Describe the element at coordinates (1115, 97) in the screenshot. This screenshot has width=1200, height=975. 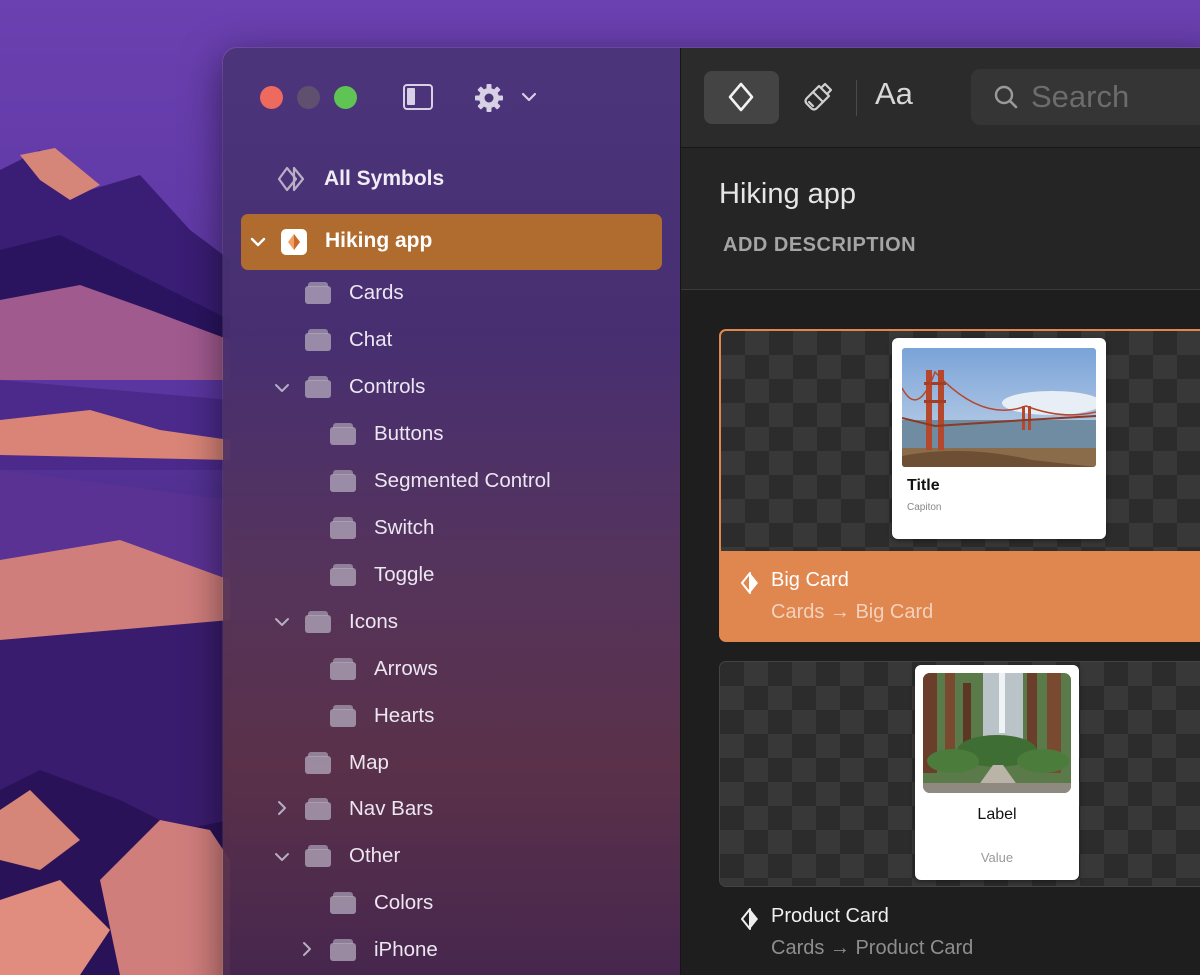
I see `search-input` at that location.